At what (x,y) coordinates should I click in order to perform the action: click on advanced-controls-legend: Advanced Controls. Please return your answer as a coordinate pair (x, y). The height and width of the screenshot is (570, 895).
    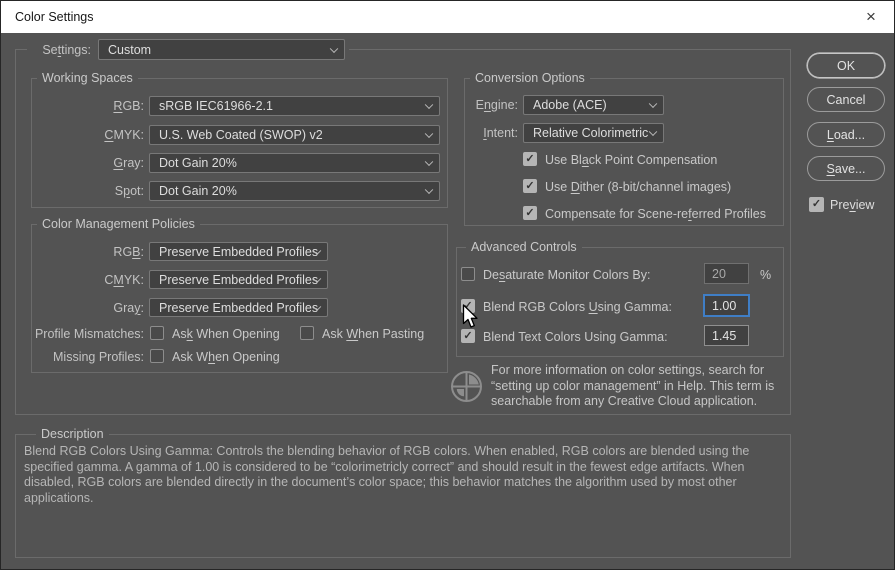
    Looking at the image, I should click on (524, 247).